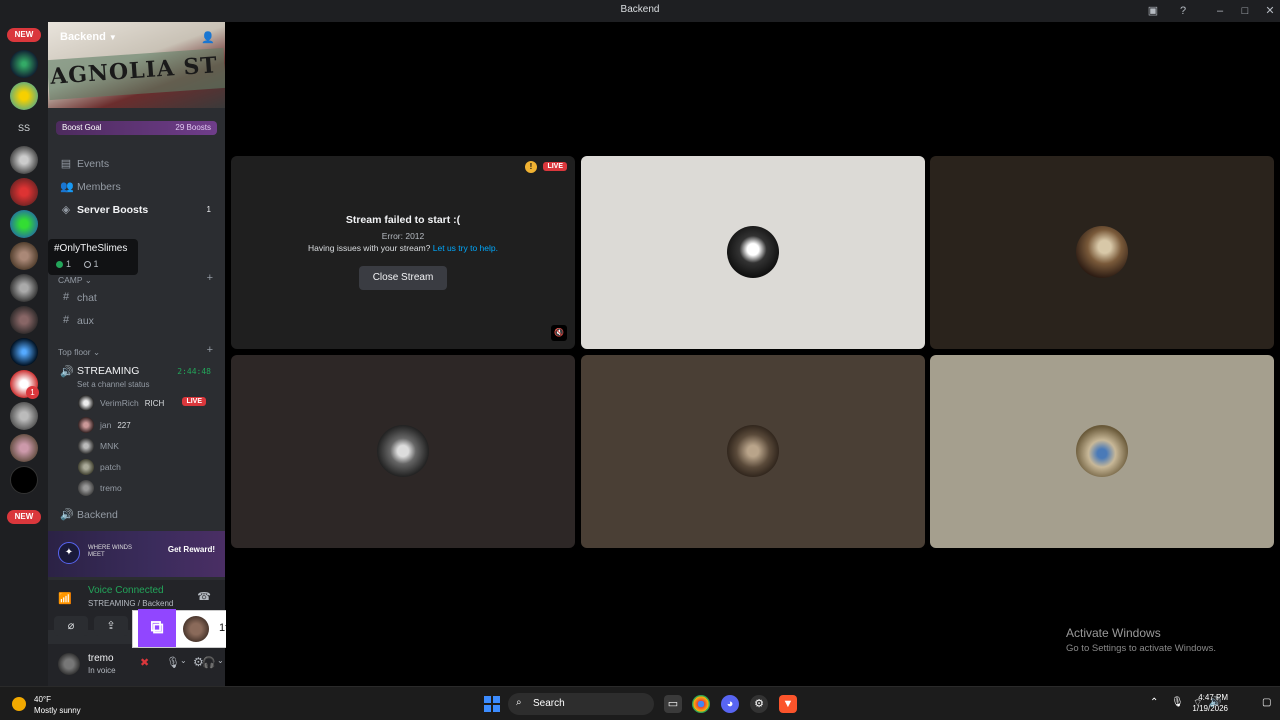 The image size is (1280, 720). I want to click on promo-banner: ✦ WHERE WINDS MEET Get Reward!, so click(136, 554).